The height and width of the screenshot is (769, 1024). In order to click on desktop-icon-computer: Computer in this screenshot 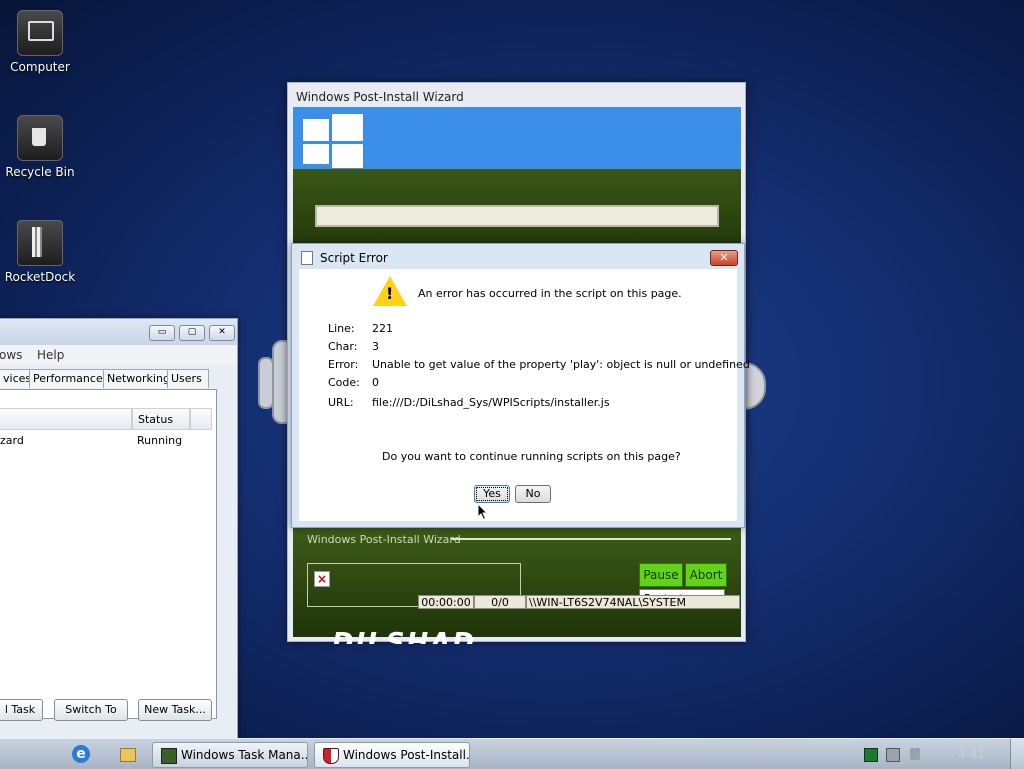, I will do `click(40, 42)`.